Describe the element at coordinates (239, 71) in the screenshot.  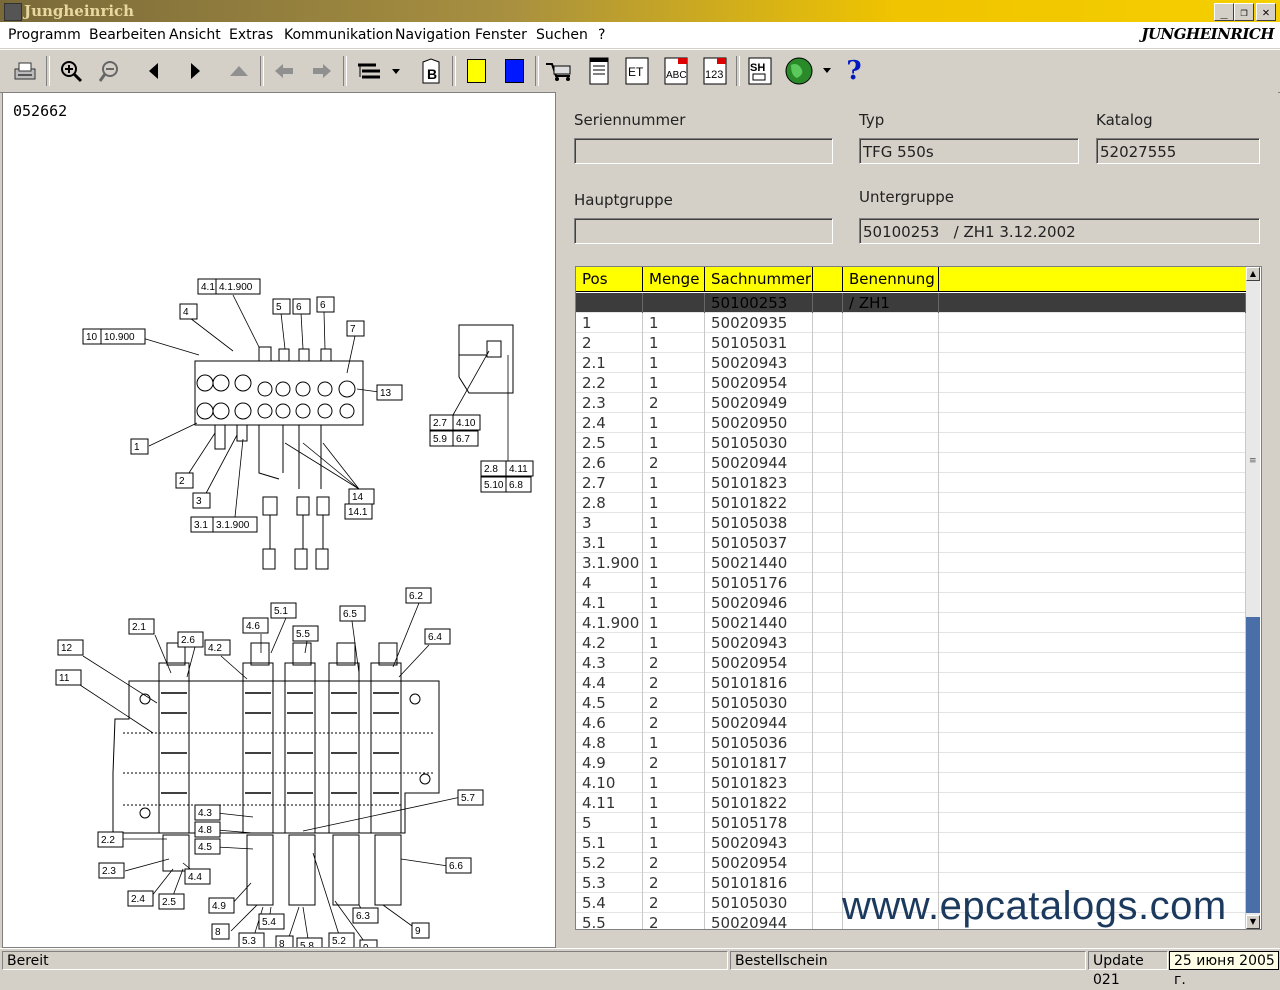
I see `up-icon` at that location.